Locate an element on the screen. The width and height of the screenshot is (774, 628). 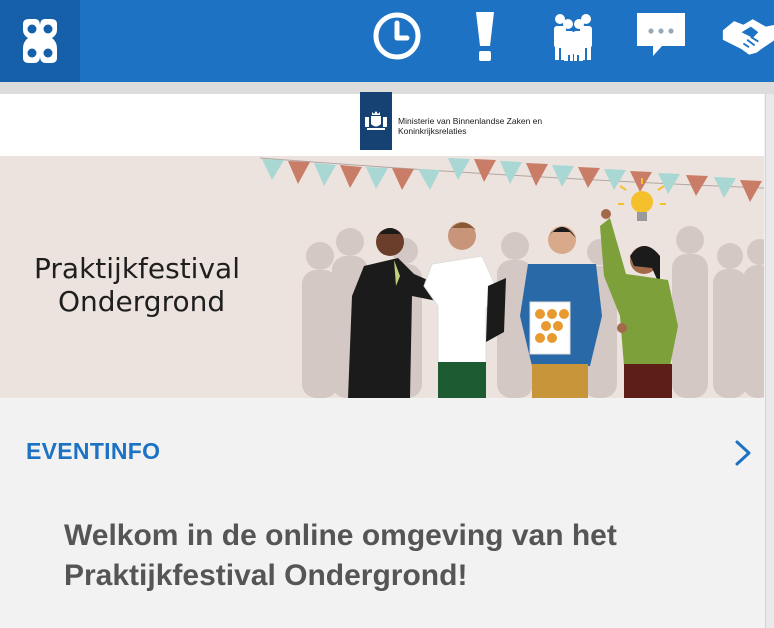
exclamation-icon is located at coordinates (485, 36).